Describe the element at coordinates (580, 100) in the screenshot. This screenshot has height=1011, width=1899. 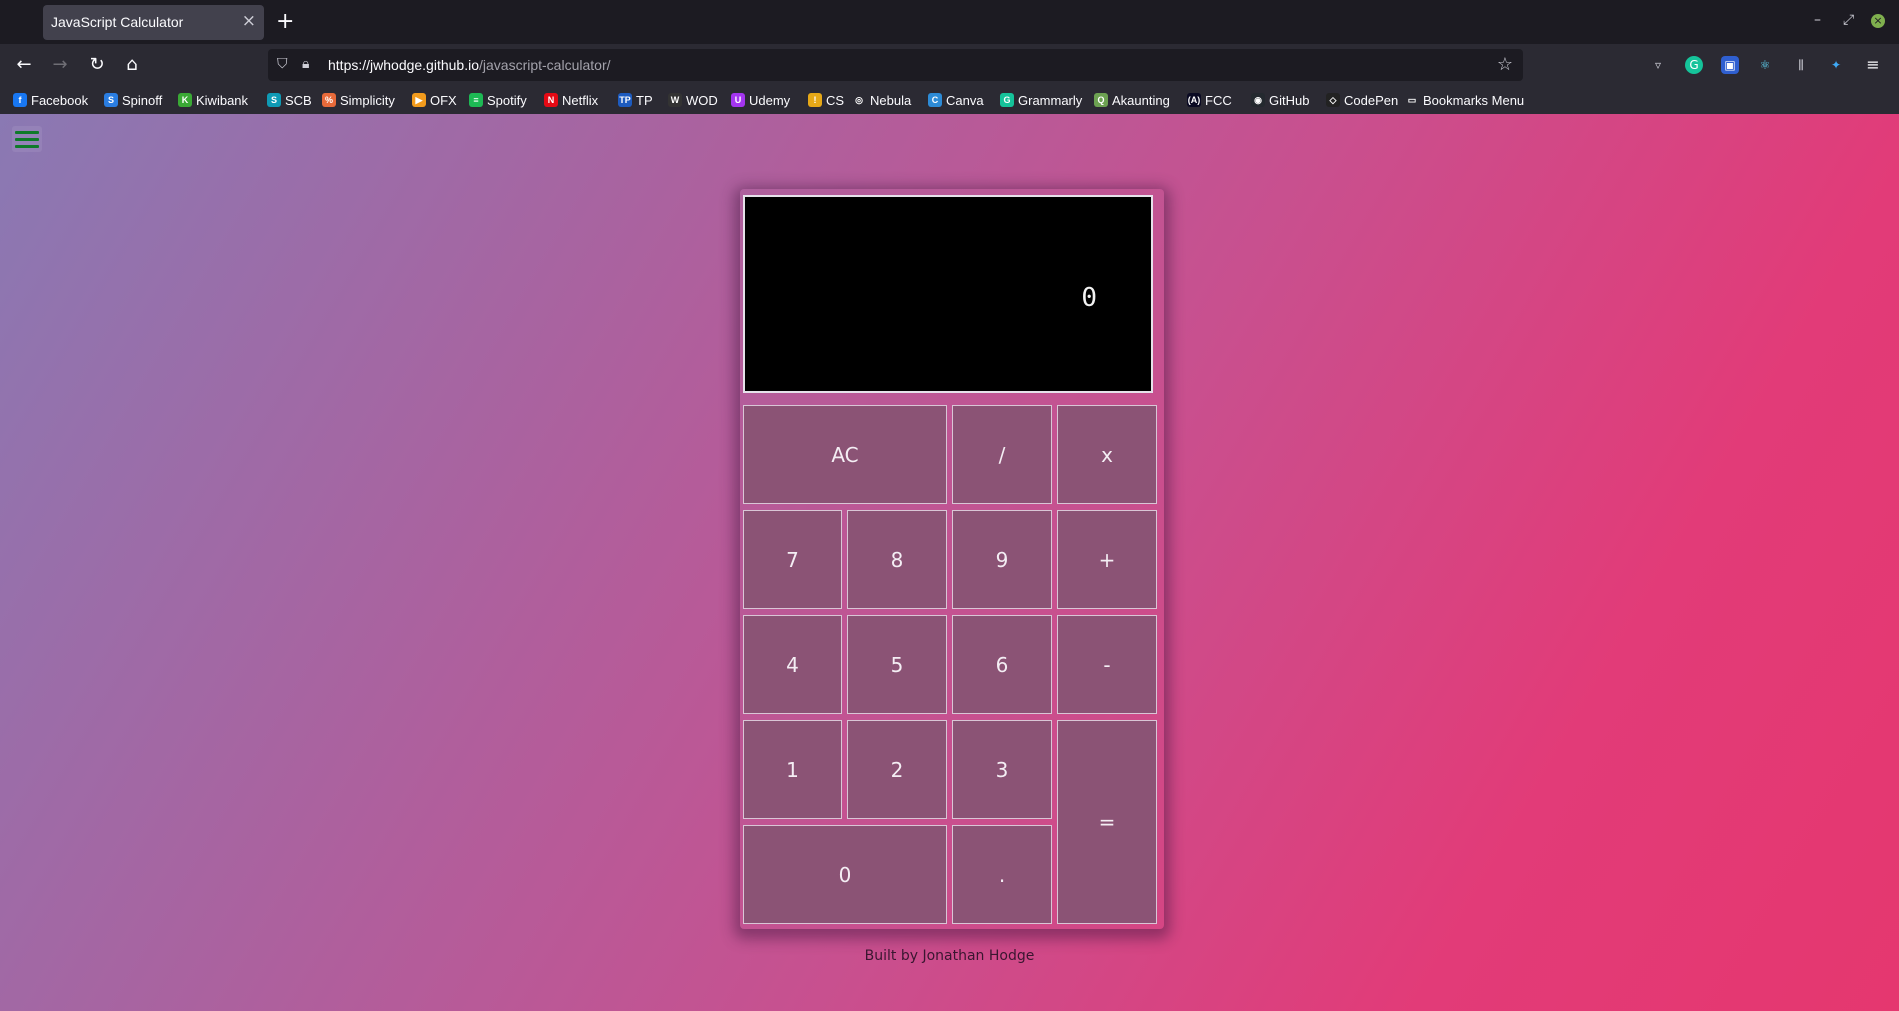
I see `bookmark-label: Netflix` at that location.